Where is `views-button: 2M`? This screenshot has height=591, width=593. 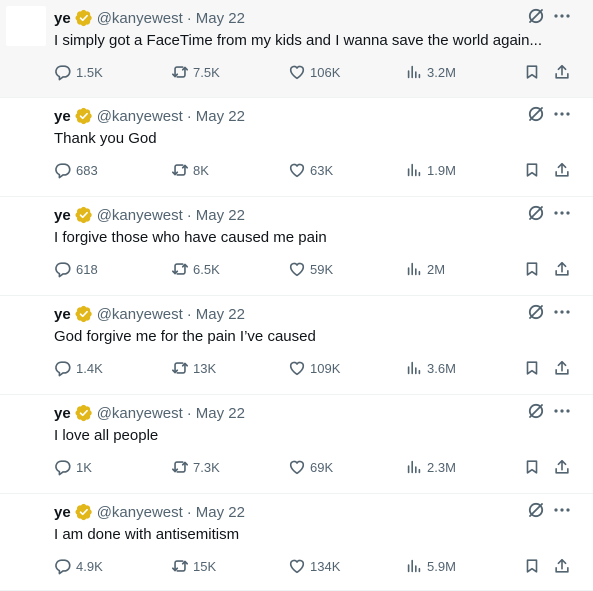 views-button: 2M is located at coordinates (425, 269).